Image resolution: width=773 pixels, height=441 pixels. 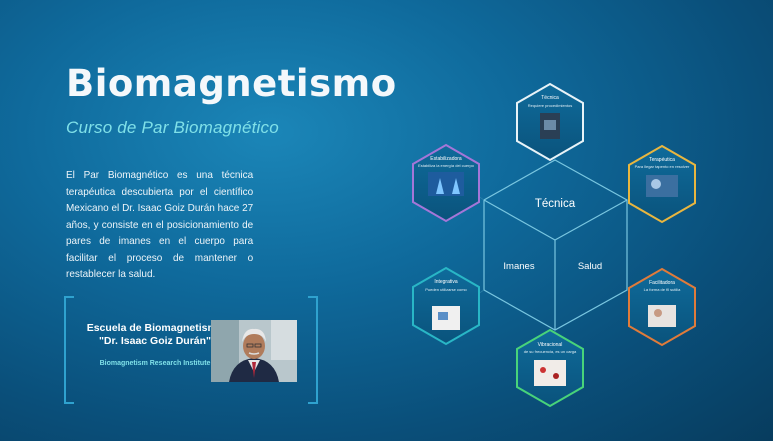 What do you see at coordinates (662, 316) in the screenshot?
I see `hex-facilitadora-image` at bounding box center [662, 316].